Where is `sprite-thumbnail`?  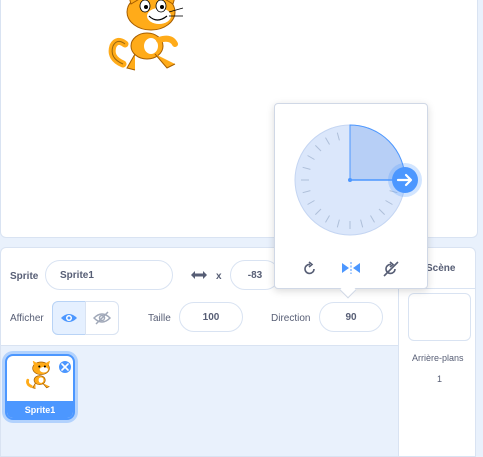 sprite-thumbnail is located at coordinates (38, 375).